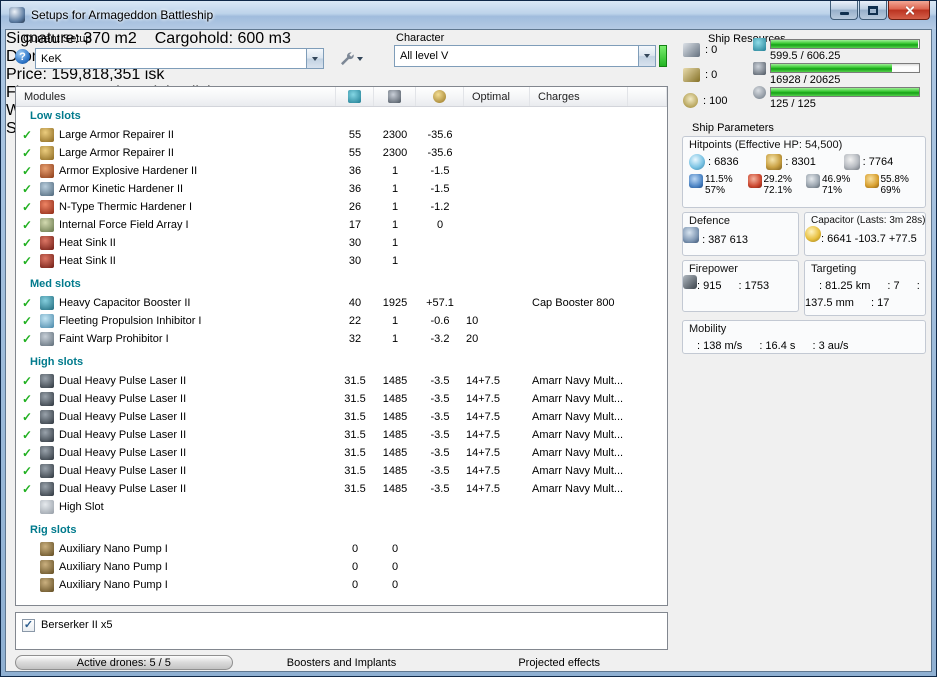 The height and width of the screenshot is (677, 937). I want to click on module-row: ✓ N-Type Thermic Hardener I 26 1 -1.2, so click(341, 207).